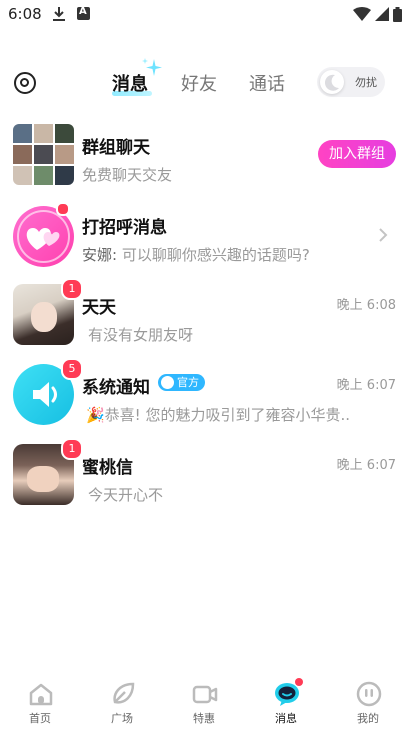 Image resolution: width=410 pixels, height=730 pixels. Describe the element at coordinates (205, 694) in the screenshot. I see `video-icon` at that location.